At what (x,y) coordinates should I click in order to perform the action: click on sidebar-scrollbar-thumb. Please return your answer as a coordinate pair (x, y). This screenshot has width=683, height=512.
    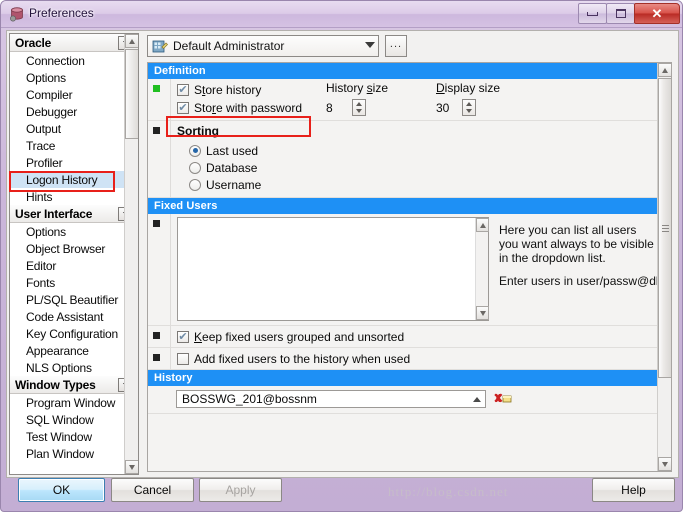
    Looking at the image, I should click on (131, 94).